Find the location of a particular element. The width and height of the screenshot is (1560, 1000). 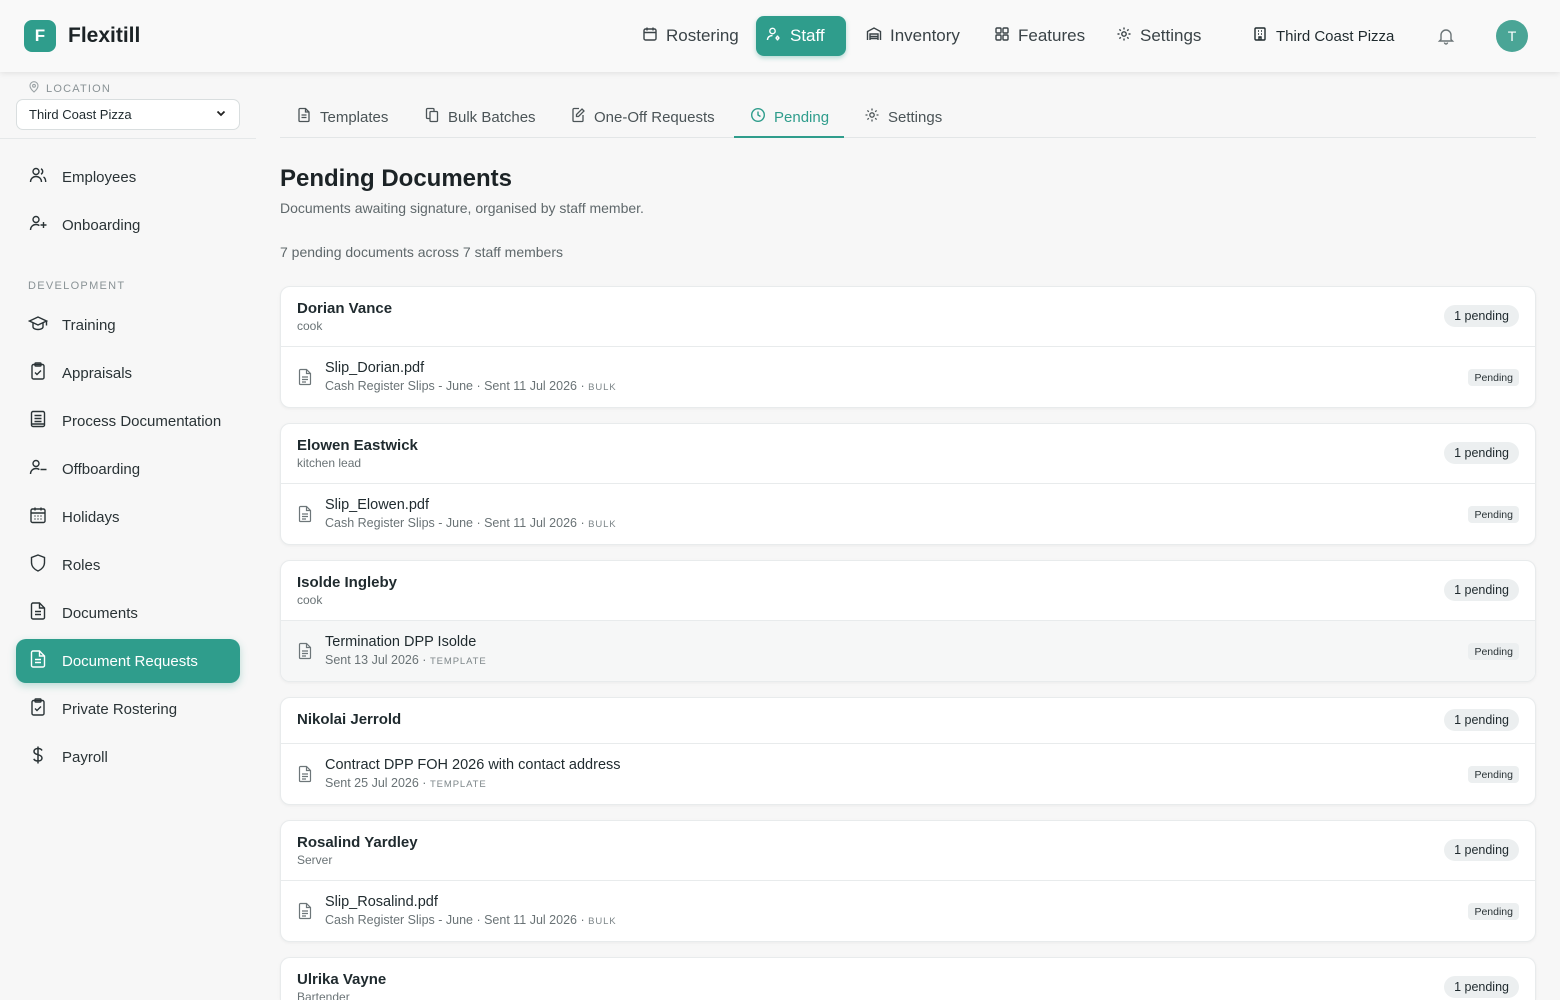

nav-label: Settings is located at coordinates (1171, 35).